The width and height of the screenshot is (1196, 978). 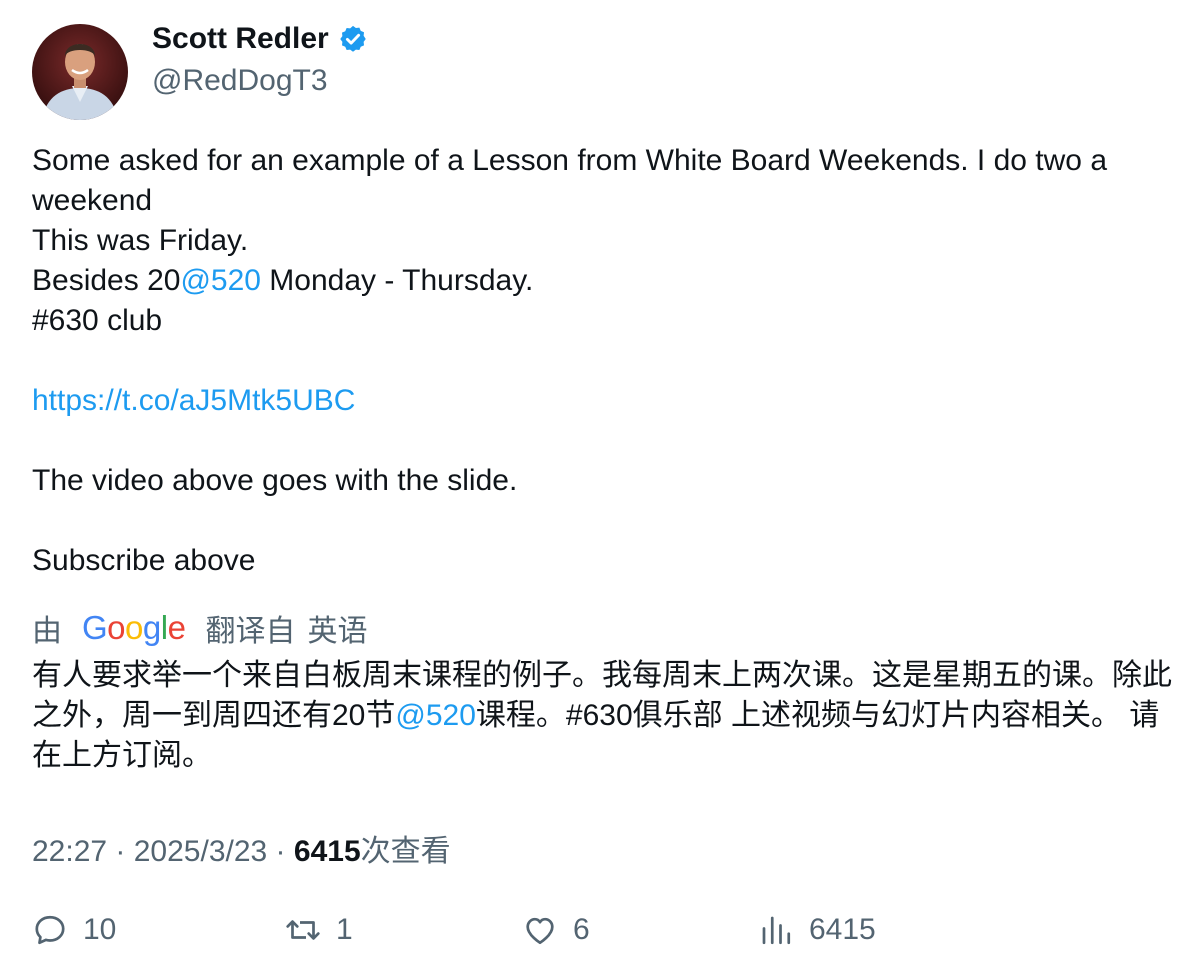 I want to click on like-icon, so click(x=540, y=931).